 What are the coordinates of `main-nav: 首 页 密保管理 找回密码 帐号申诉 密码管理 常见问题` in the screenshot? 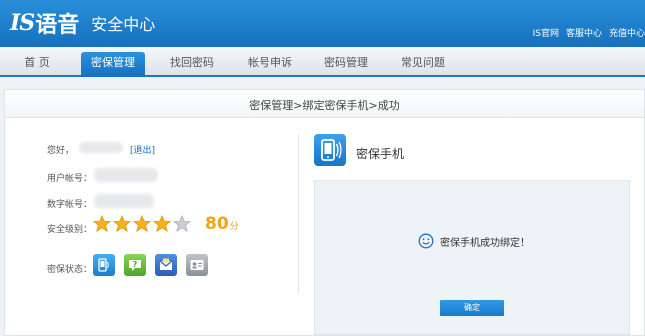 It's located at (322, 62).